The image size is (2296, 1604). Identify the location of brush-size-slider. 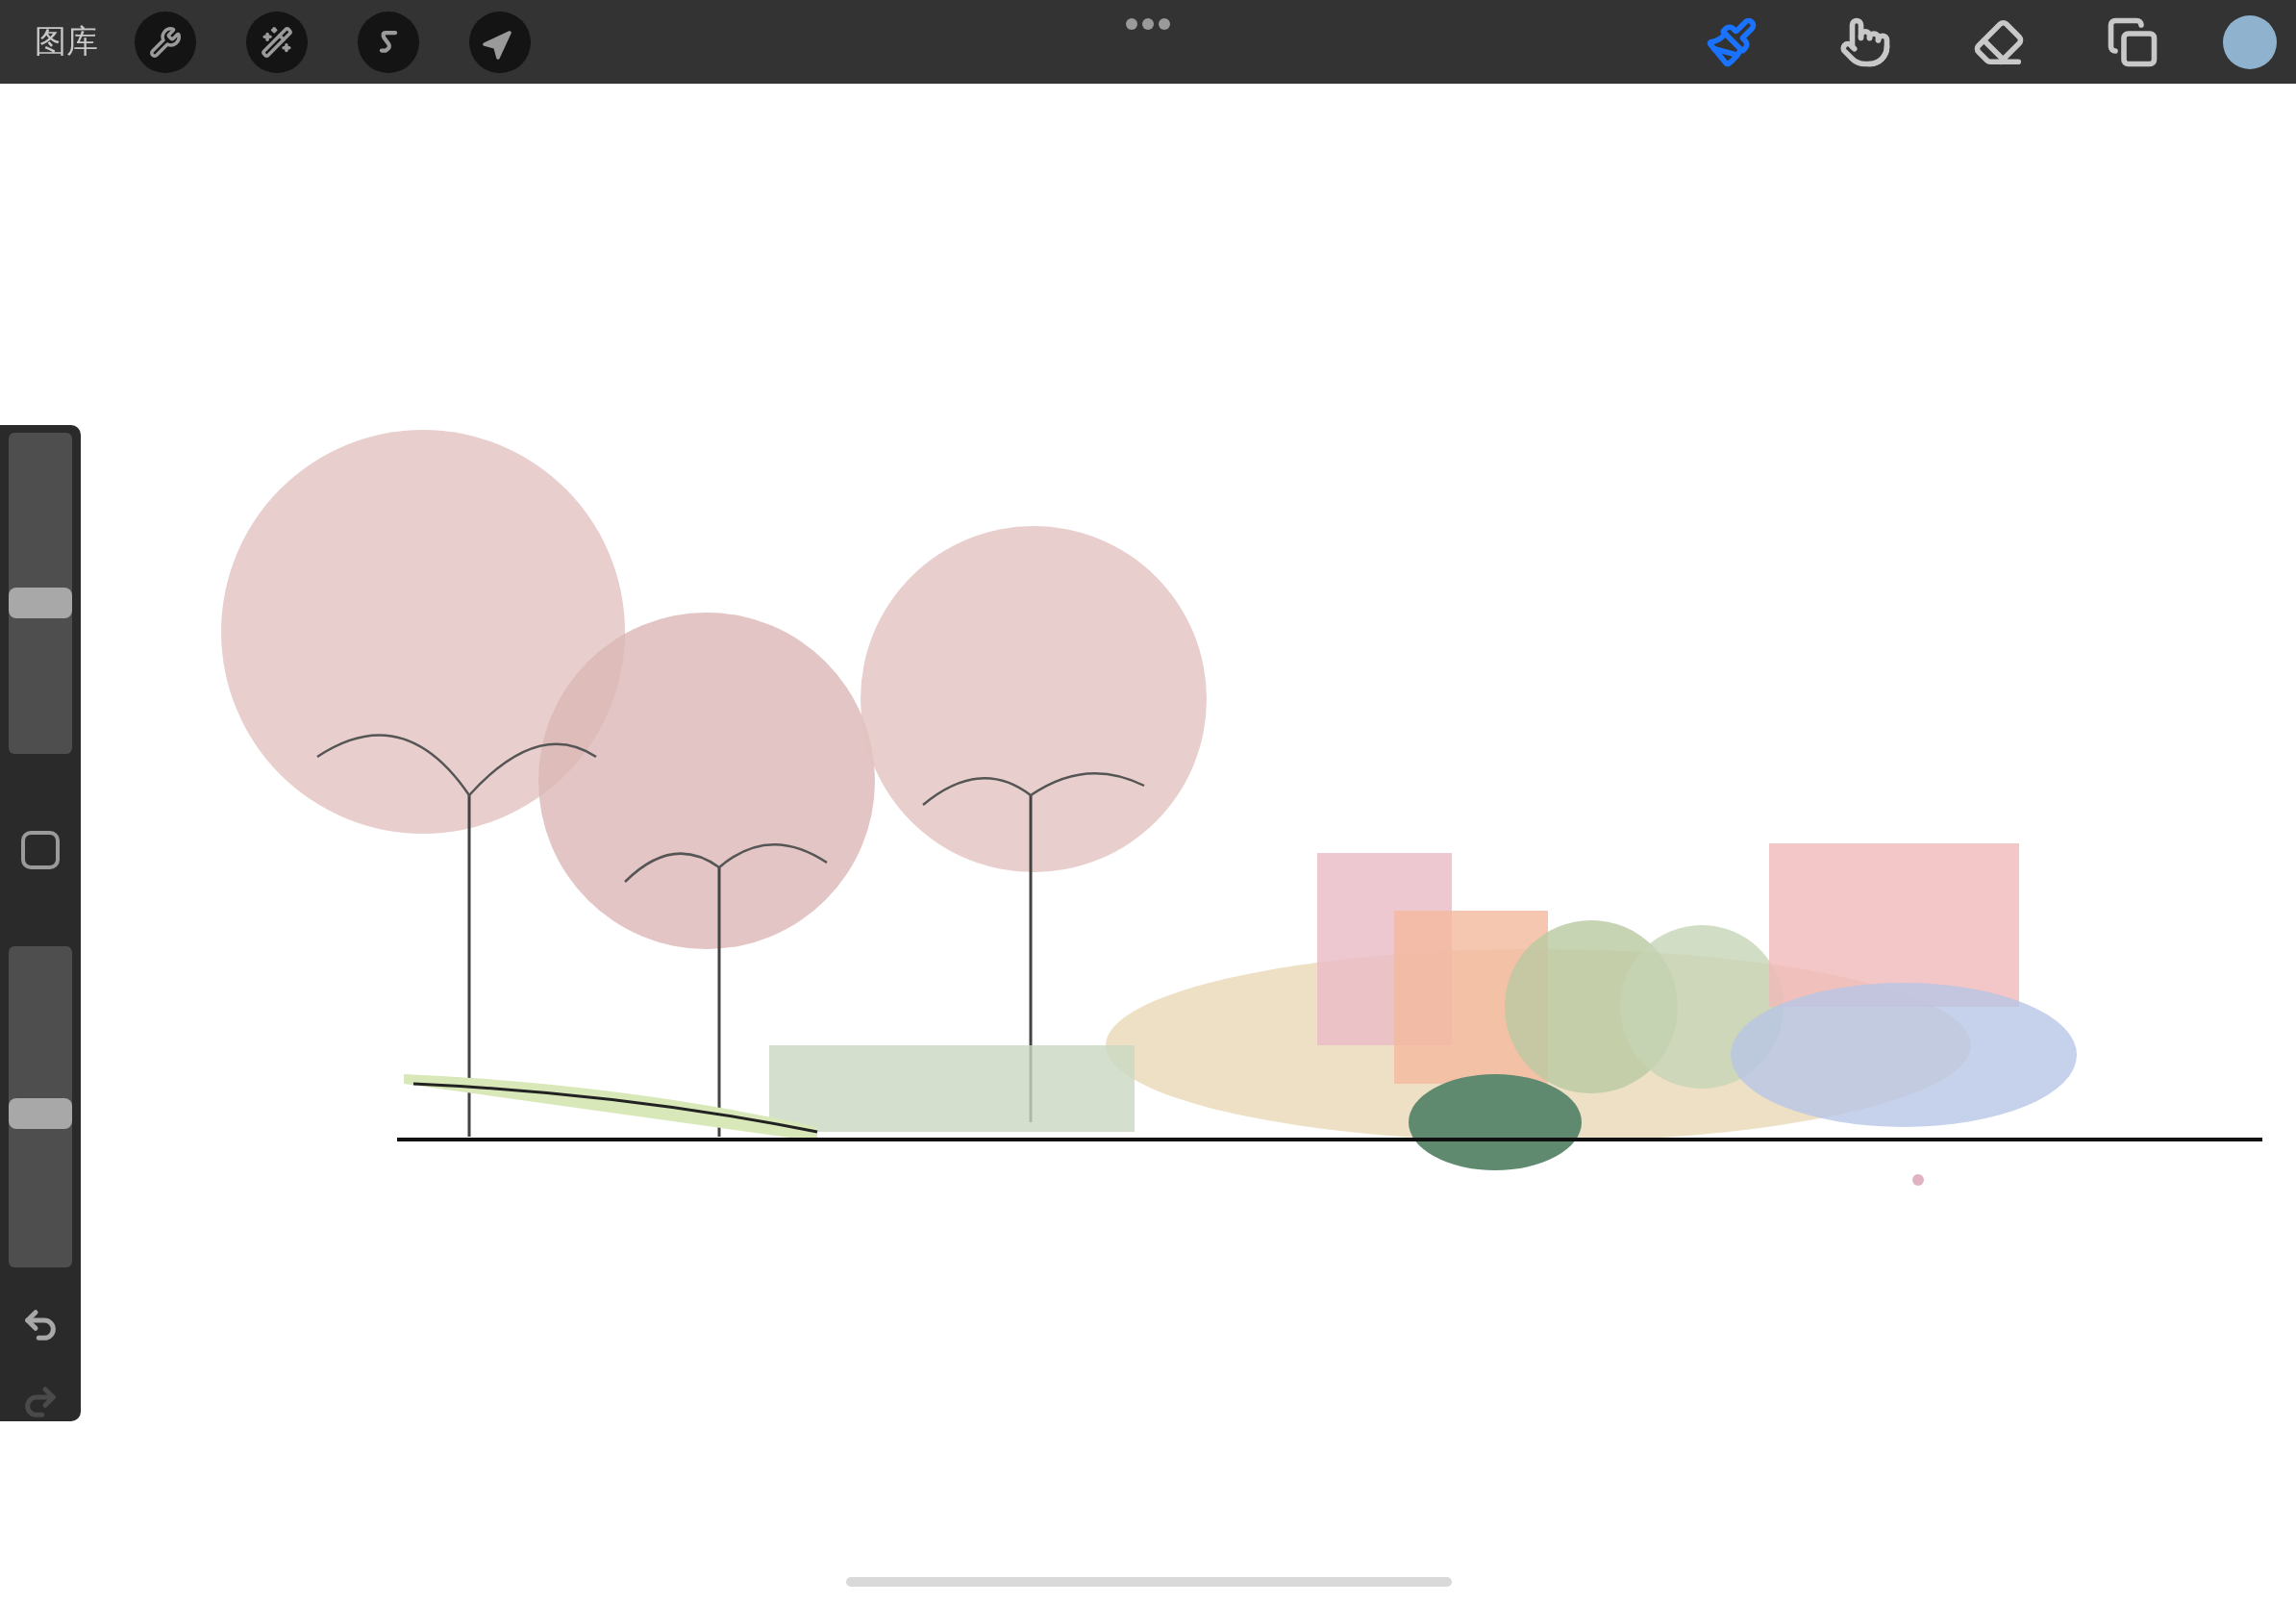
(40, 594).